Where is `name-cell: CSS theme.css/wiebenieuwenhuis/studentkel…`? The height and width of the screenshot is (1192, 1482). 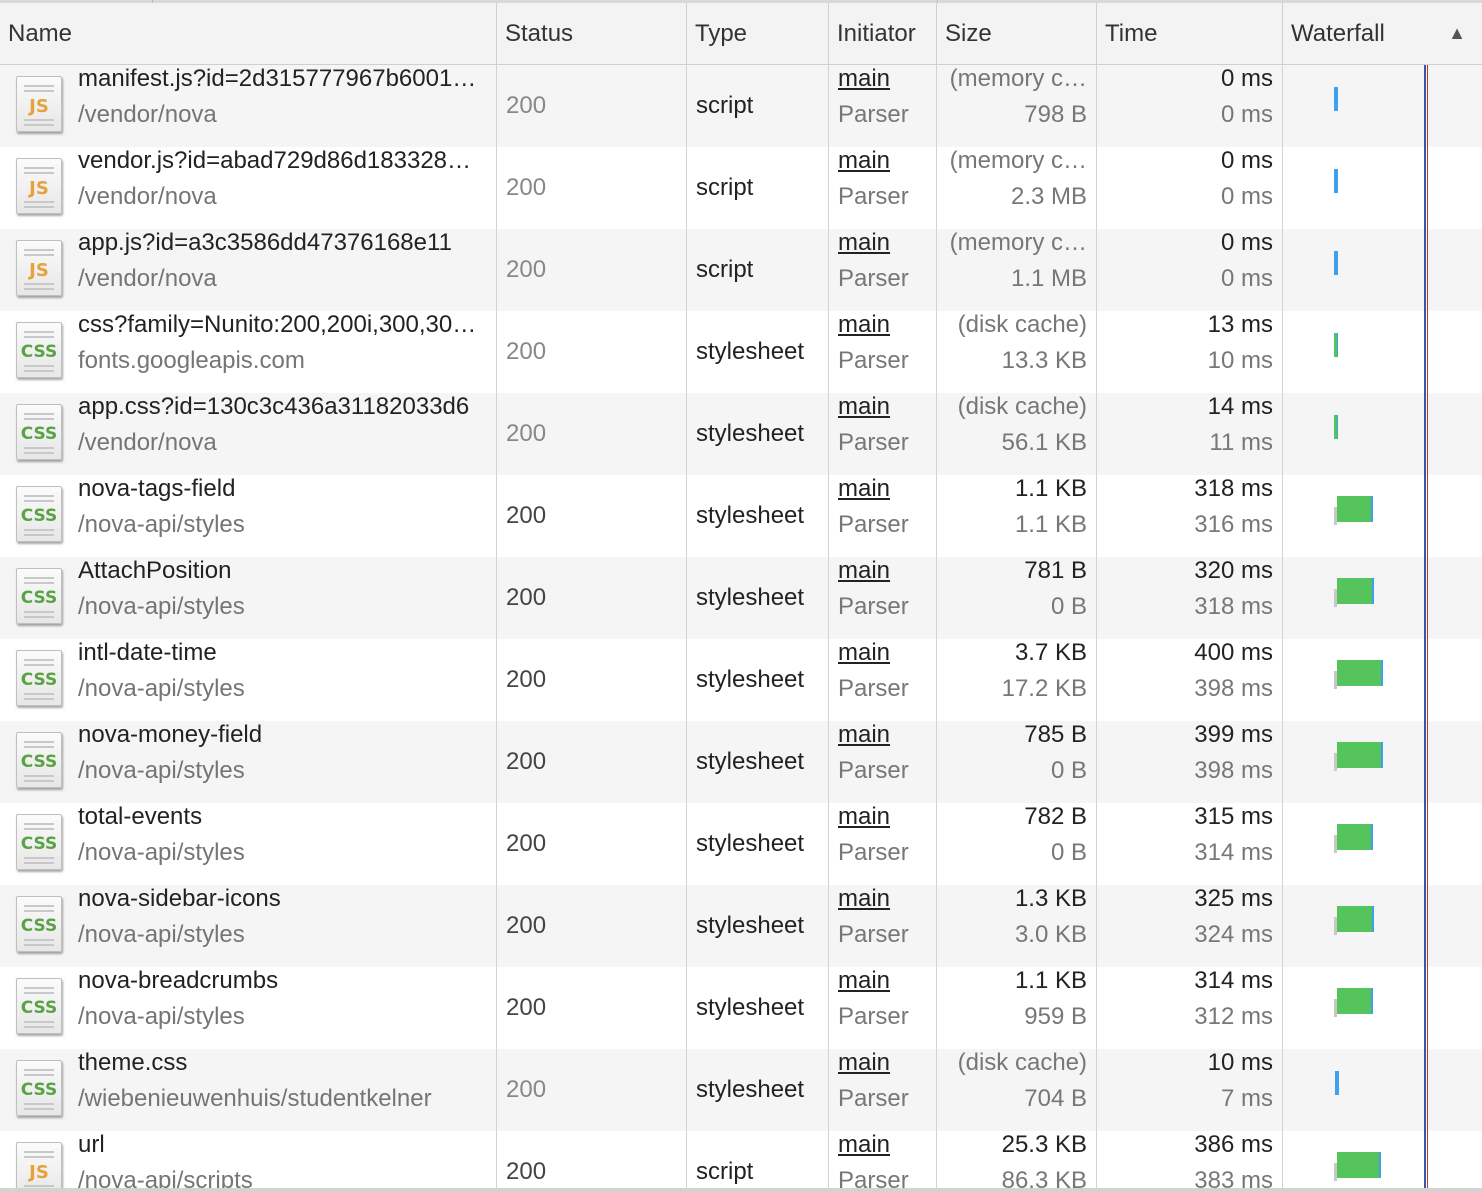
name-cell: CSS theme.css/wiebenieuwenhuis/studentkel… is located at coordinates (248, 1090).